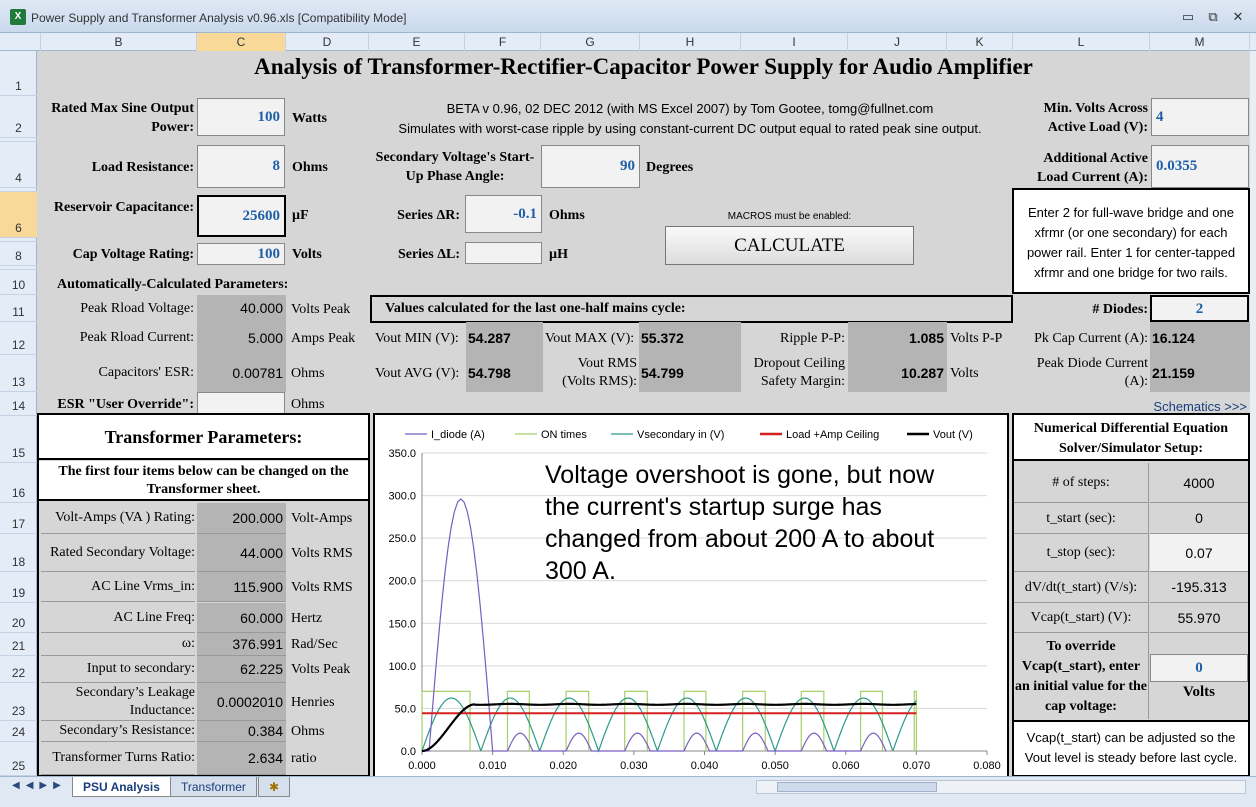 This screenshot has height=807, width=1256. I want to click on row-header-25: 25, so click(18, 759).